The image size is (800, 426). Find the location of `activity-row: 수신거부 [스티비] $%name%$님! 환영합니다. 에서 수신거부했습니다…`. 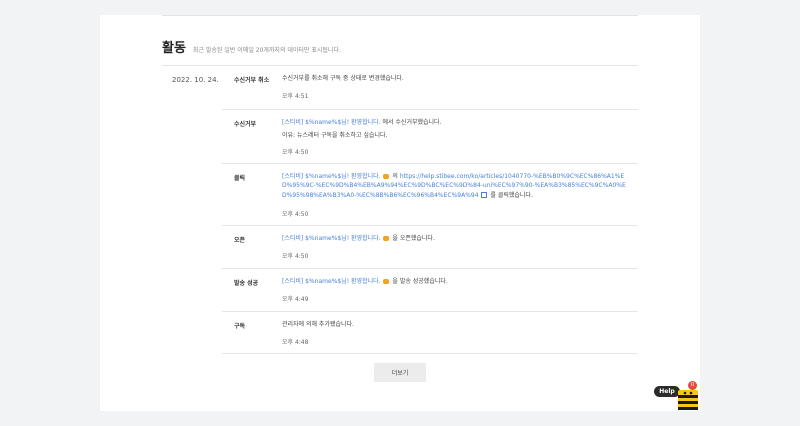

activity-row: 수신거부 [스티비] $%name%$님! 환영합니다. 에서 수신거부했습니다… is located at coordinates (430, 137).